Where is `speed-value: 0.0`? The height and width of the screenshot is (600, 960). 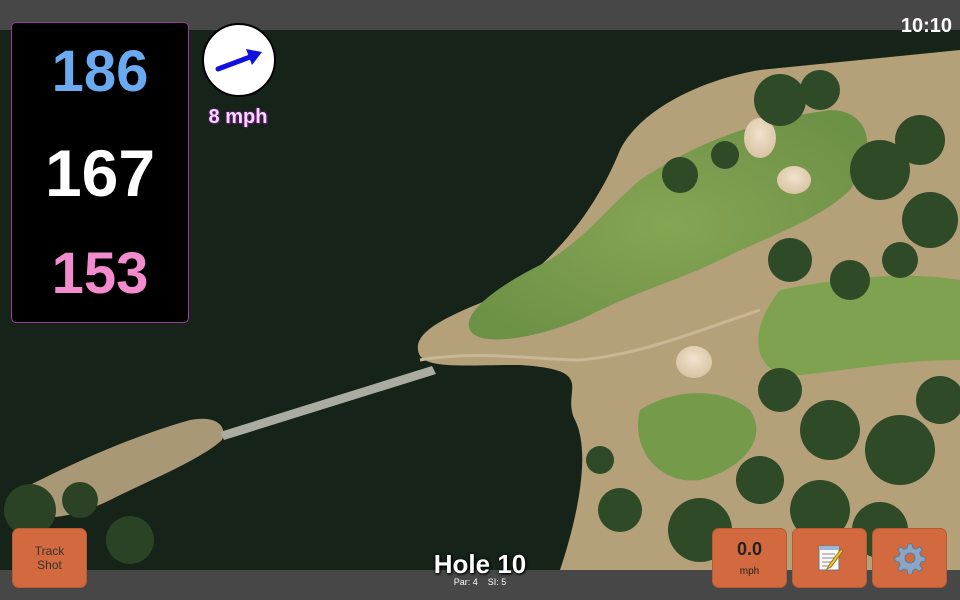
speed-value: 0.0 is located at coordinates (749, 549).